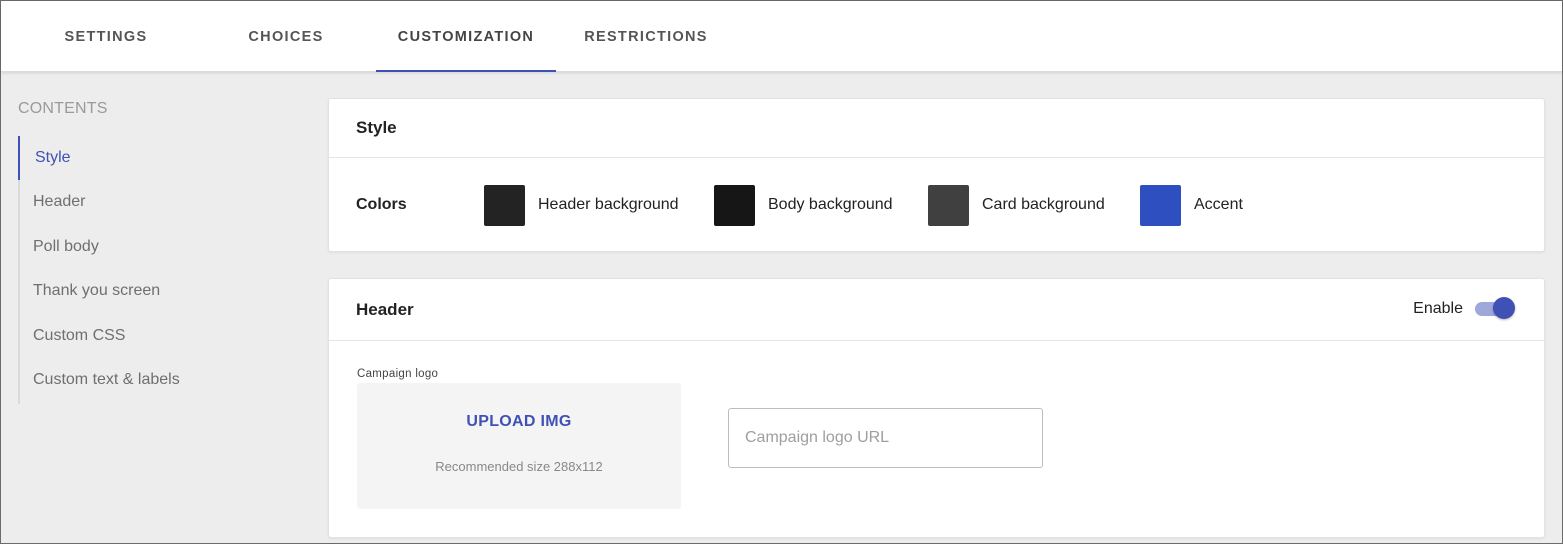 The width and height of the screenshot is (1563, 544). Describe the element at coordinates (1218, 204) in the screenshot. I see `accent-label: Accent` at that location.